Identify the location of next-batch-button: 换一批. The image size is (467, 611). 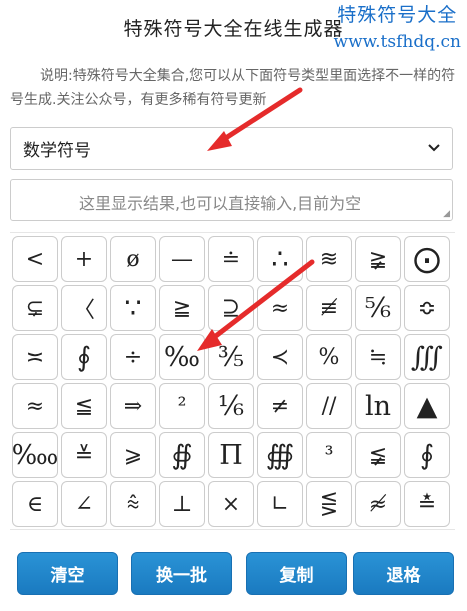
(181, 573).